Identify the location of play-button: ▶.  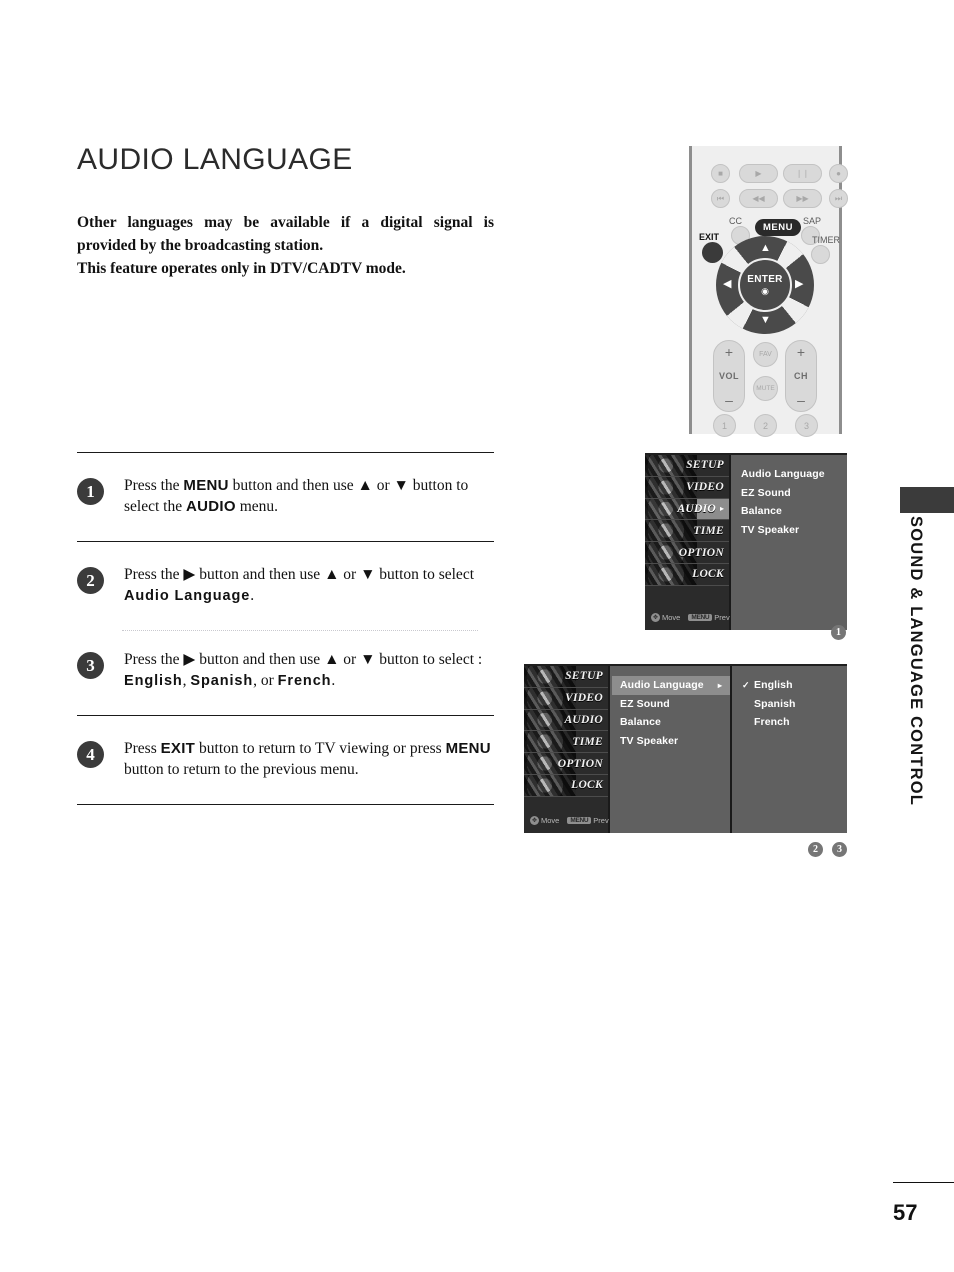
(758, 173).